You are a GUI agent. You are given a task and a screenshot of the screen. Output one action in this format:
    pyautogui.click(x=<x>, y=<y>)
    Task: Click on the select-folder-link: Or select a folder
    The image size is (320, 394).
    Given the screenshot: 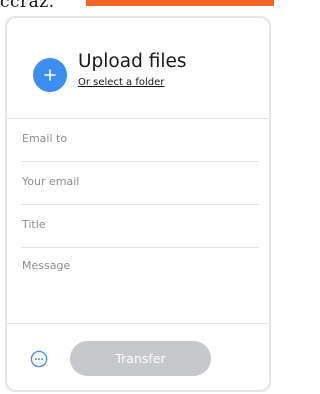 What is the action you would take?
    pyautogui.click(x=121, y=82)
    